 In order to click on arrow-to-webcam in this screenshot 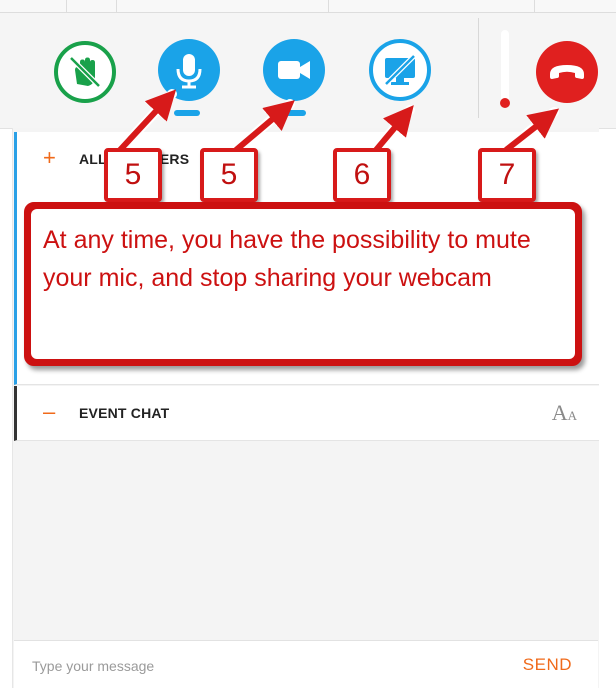, I will do `click(264, 126)`.